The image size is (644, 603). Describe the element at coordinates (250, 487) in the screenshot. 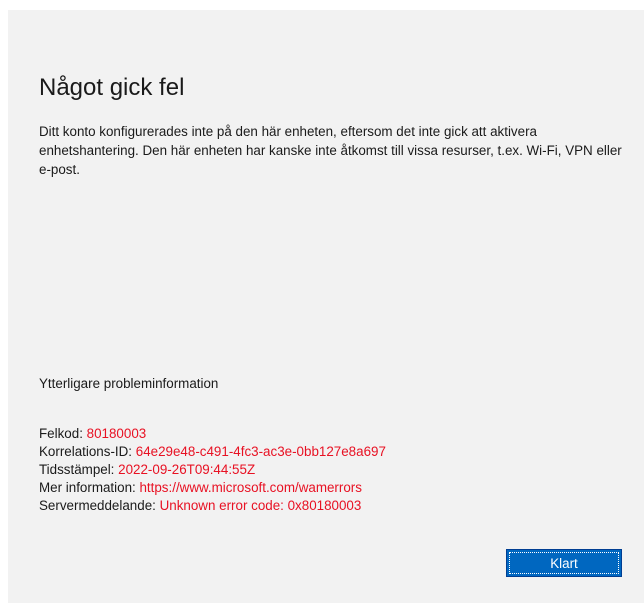

I see `detail-value-more-info-link: https://www.microsoft.com/wamerrors` at that location.